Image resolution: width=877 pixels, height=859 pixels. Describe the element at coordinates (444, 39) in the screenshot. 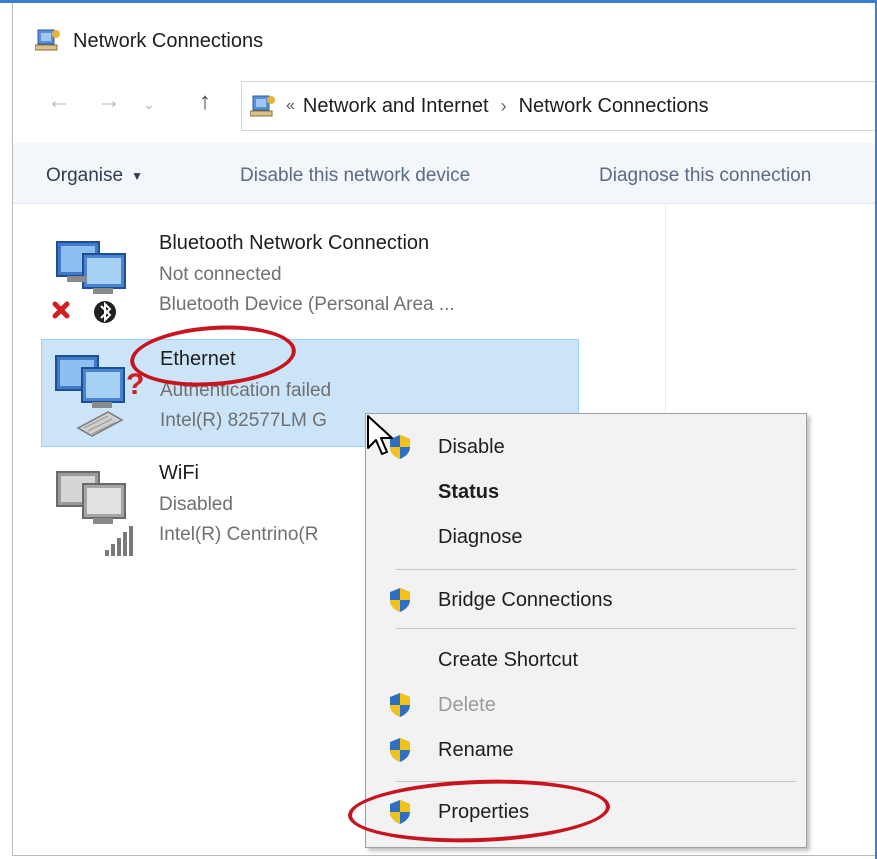

I see `title-bar: Network Connections` at that location.